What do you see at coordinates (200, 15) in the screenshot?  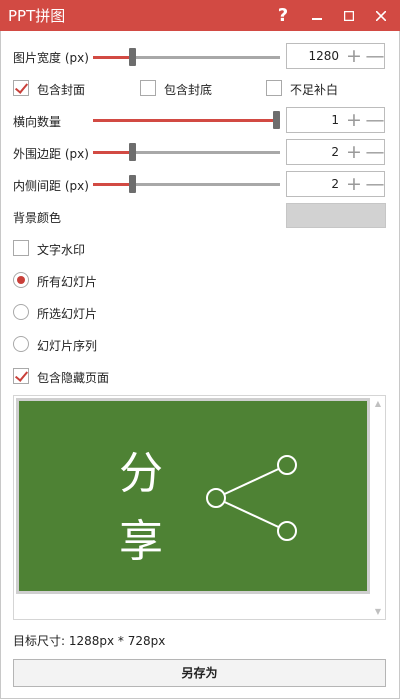 I see `title-bar: PPT拼图 ?` at bounding box center [200, 15].